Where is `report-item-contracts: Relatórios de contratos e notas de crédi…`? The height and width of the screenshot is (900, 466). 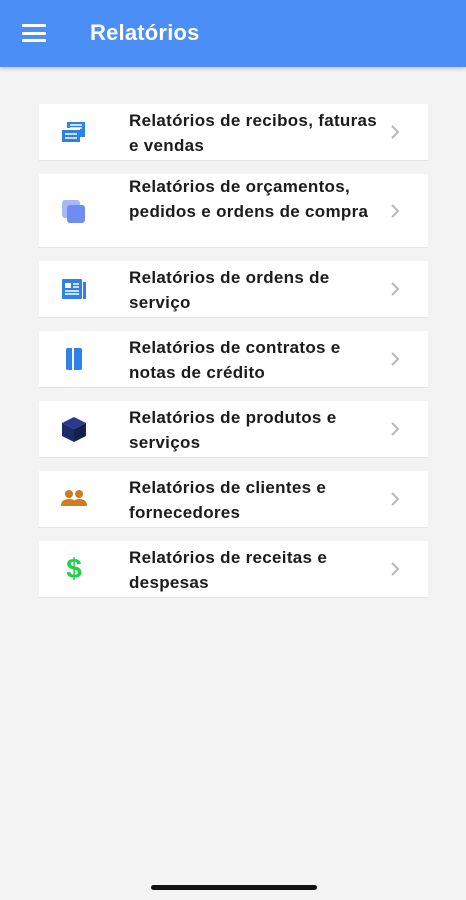 report-item-contracts: Relatórios de contratos e notas de crédi… is located at coordinates (233, 359).